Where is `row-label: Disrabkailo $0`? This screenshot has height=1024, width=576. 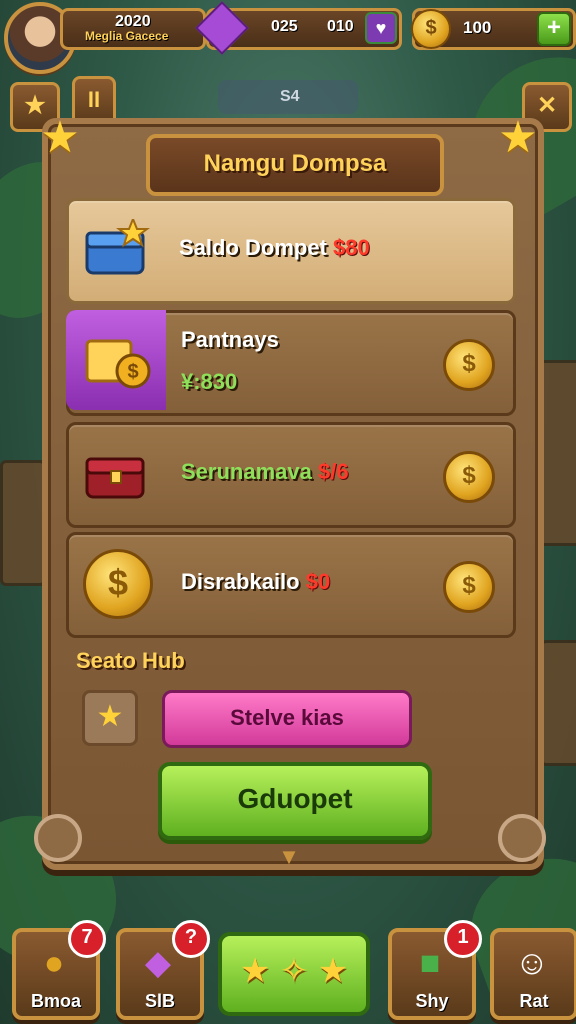 row-label: Disrabkailo $0 is located at coordinates (255, 582).